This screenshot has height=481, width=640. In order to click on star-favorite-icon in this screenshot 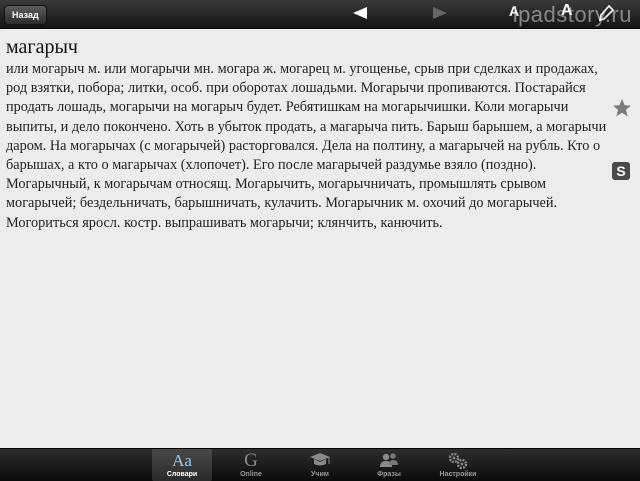, I will do `click(622, 110)`.